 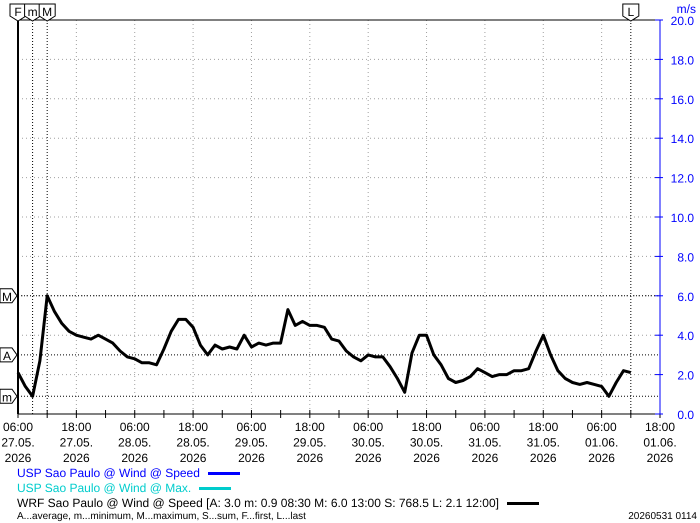 I want to click on y-tick-label: 2.0, so click(x=685, y=375).